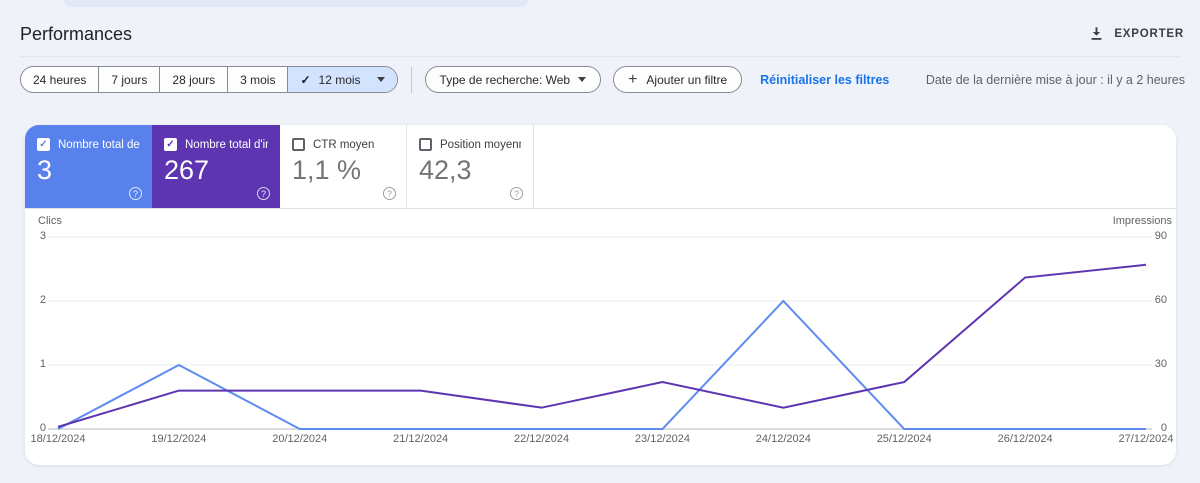 This screenshot has width=1200, height=483. What do you see at coordinates (179, 439) in the screenshot?
I see `x-axis-label: 19/12/2024` at bounding box center [179, 439].